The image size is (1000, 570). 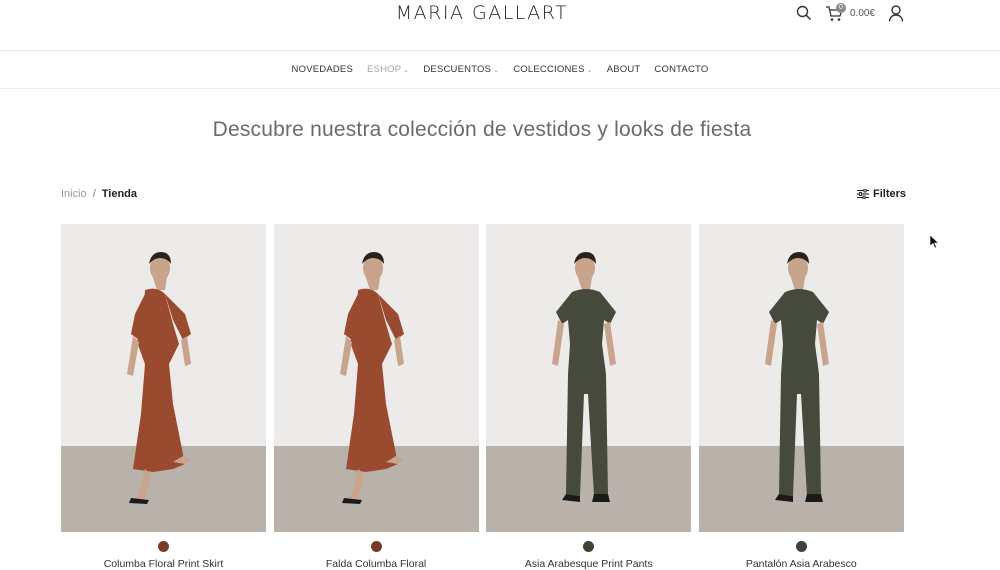 What do you see at coordinates (588, 564) in the screenshot?
I see `product-name: Asia Arabesque Print Pants` at bounding box center [588, 564].